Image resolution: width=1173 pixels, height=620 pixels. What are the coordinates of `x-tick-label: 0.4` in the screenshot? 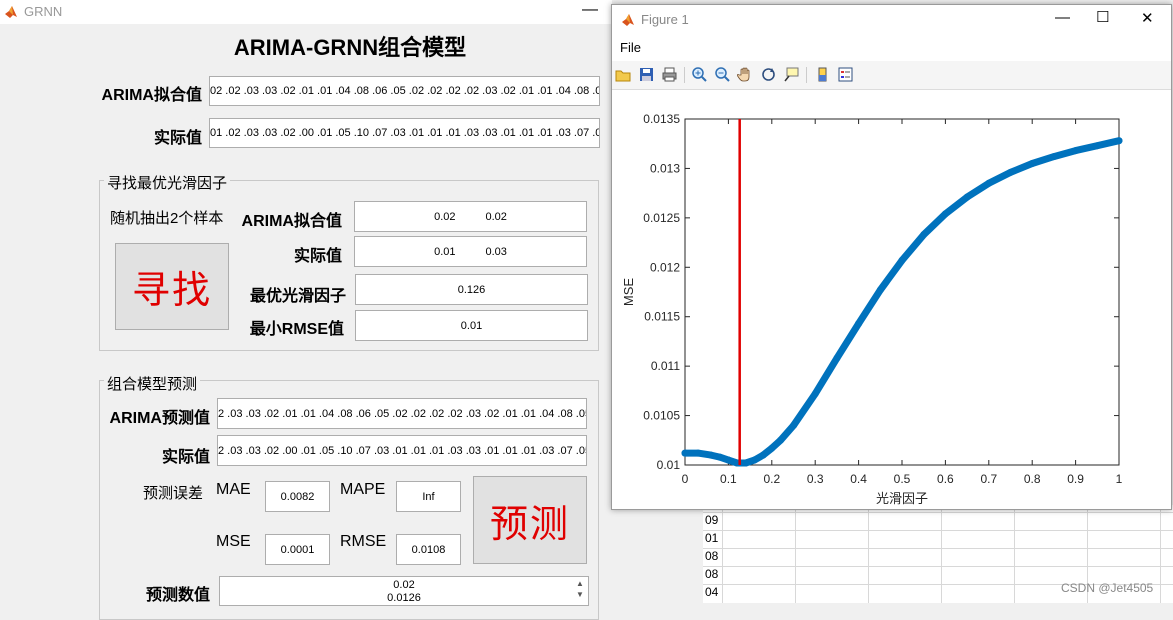 It's located at (858, 479).